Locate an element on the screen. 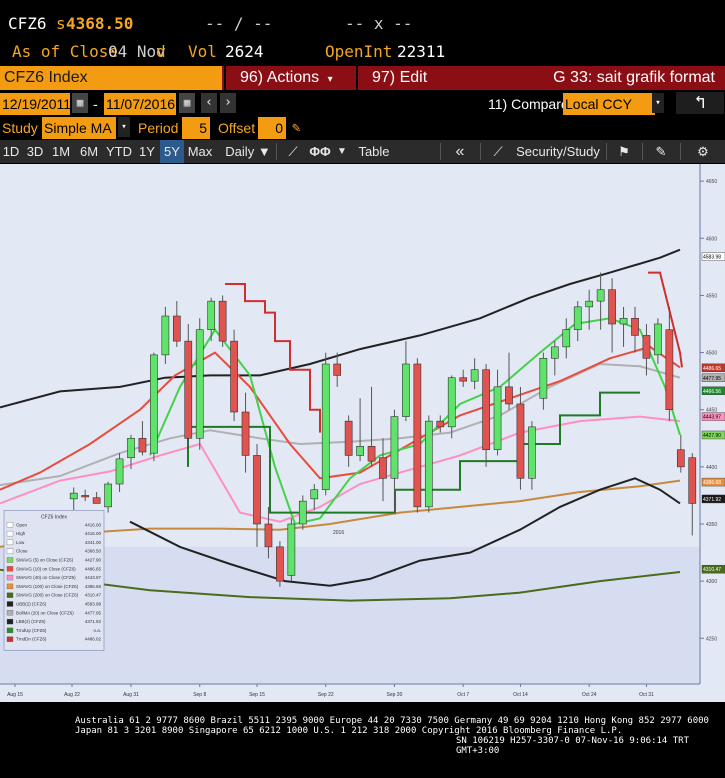 The image size is (725, 778). period-button-1y: 1Y is located at coordinates (147, 151).